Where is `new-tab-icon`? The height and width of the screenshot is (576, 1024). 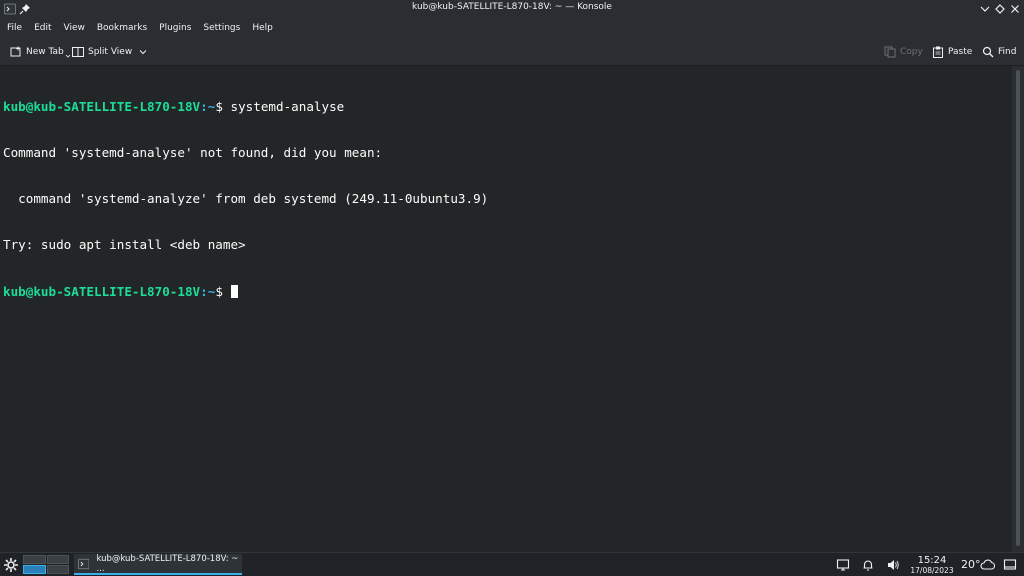 new-tab-icon is located at coordinates (15, 51).